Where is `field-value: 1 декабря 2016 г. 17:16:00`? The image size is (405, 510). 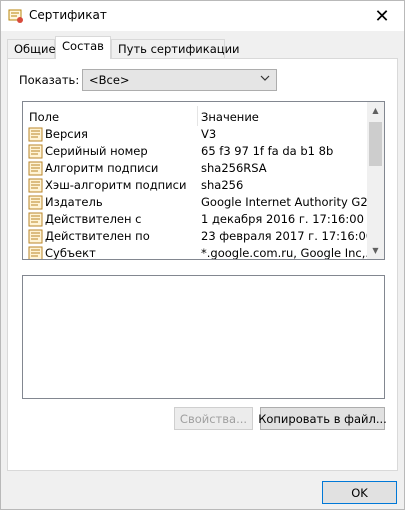 field-value: 1 декабря 2016 г. 17:16:00 is located at coordinates (282, 219).